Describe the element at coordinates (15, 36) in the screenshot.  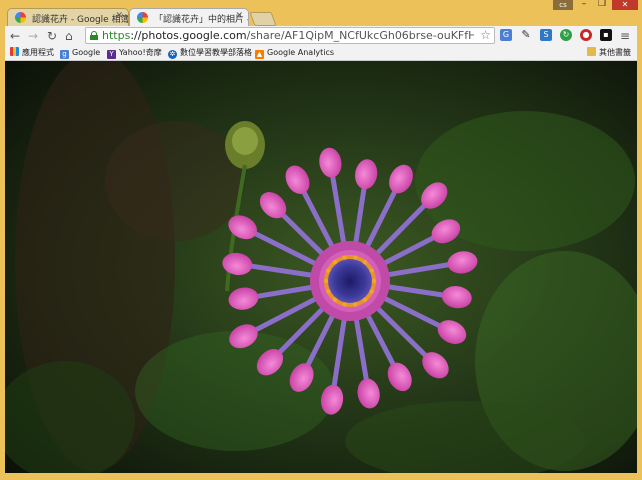
I see `back-icon: ←` at that location.